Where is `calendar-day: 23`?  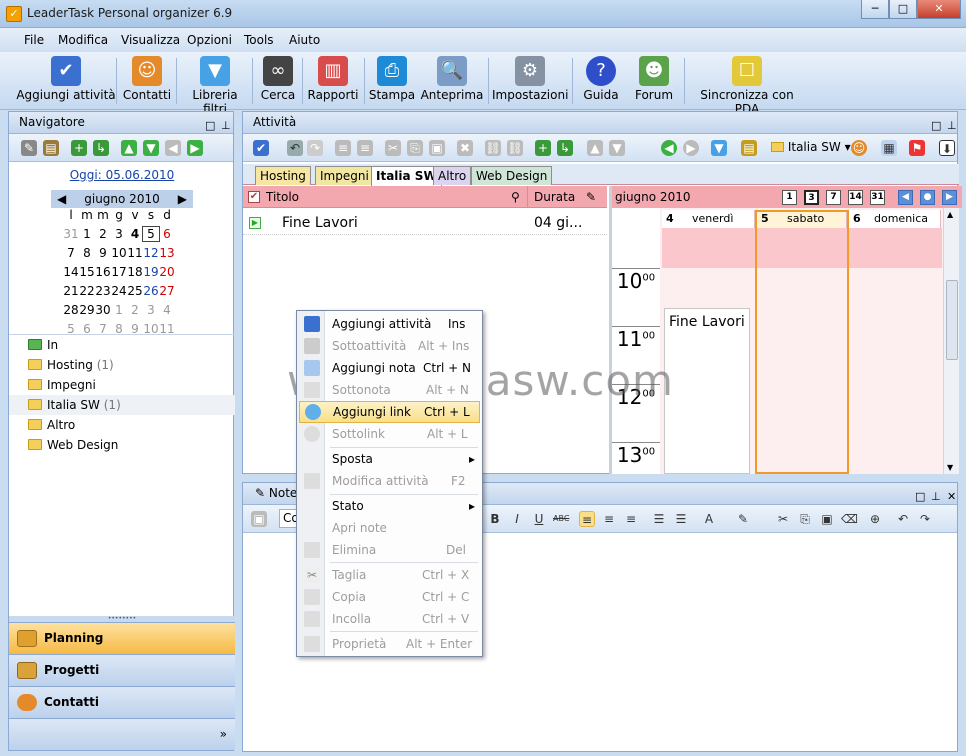 calendar-day: 23 is located at coordinates (103, 291).